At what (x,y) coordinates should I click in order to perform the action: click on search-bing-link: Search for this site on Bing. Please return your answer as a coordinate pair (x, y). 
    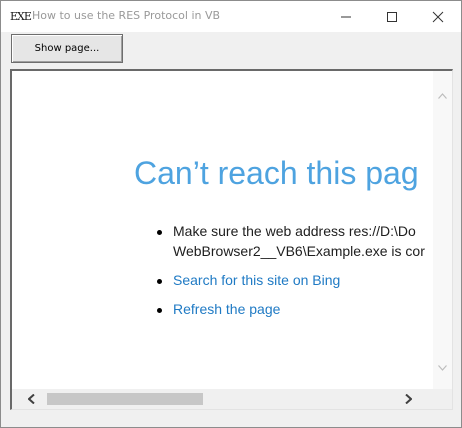
    Looking at the image, I should click on (256, 280).